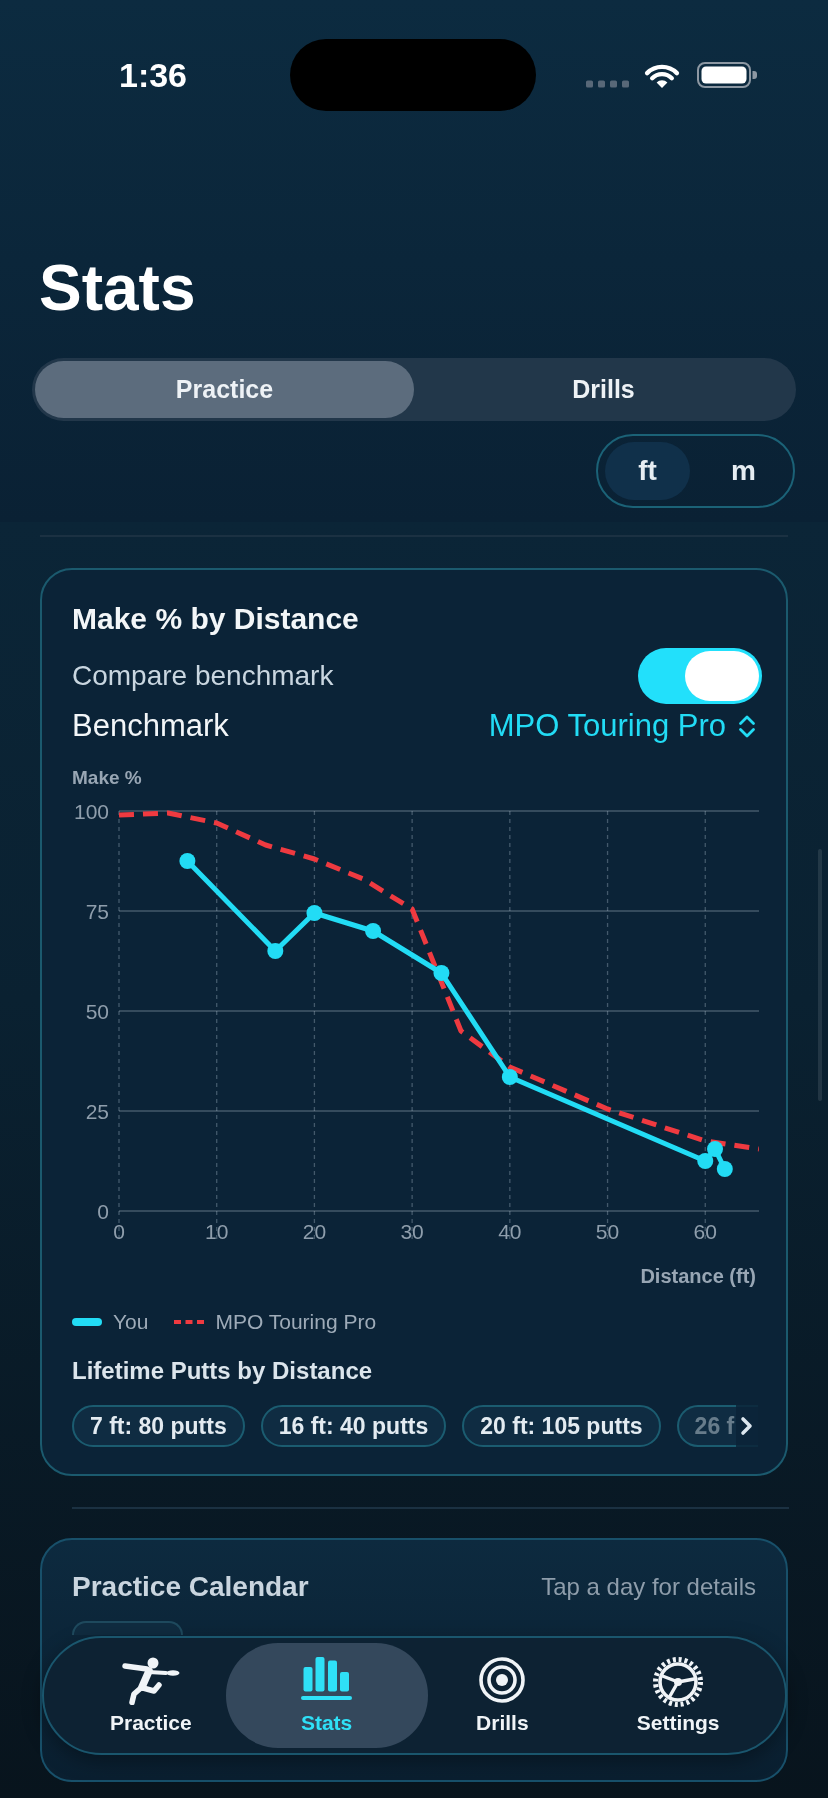  I want to click on section-title: Lifetime Putts by Distance, so click(222, 1371).